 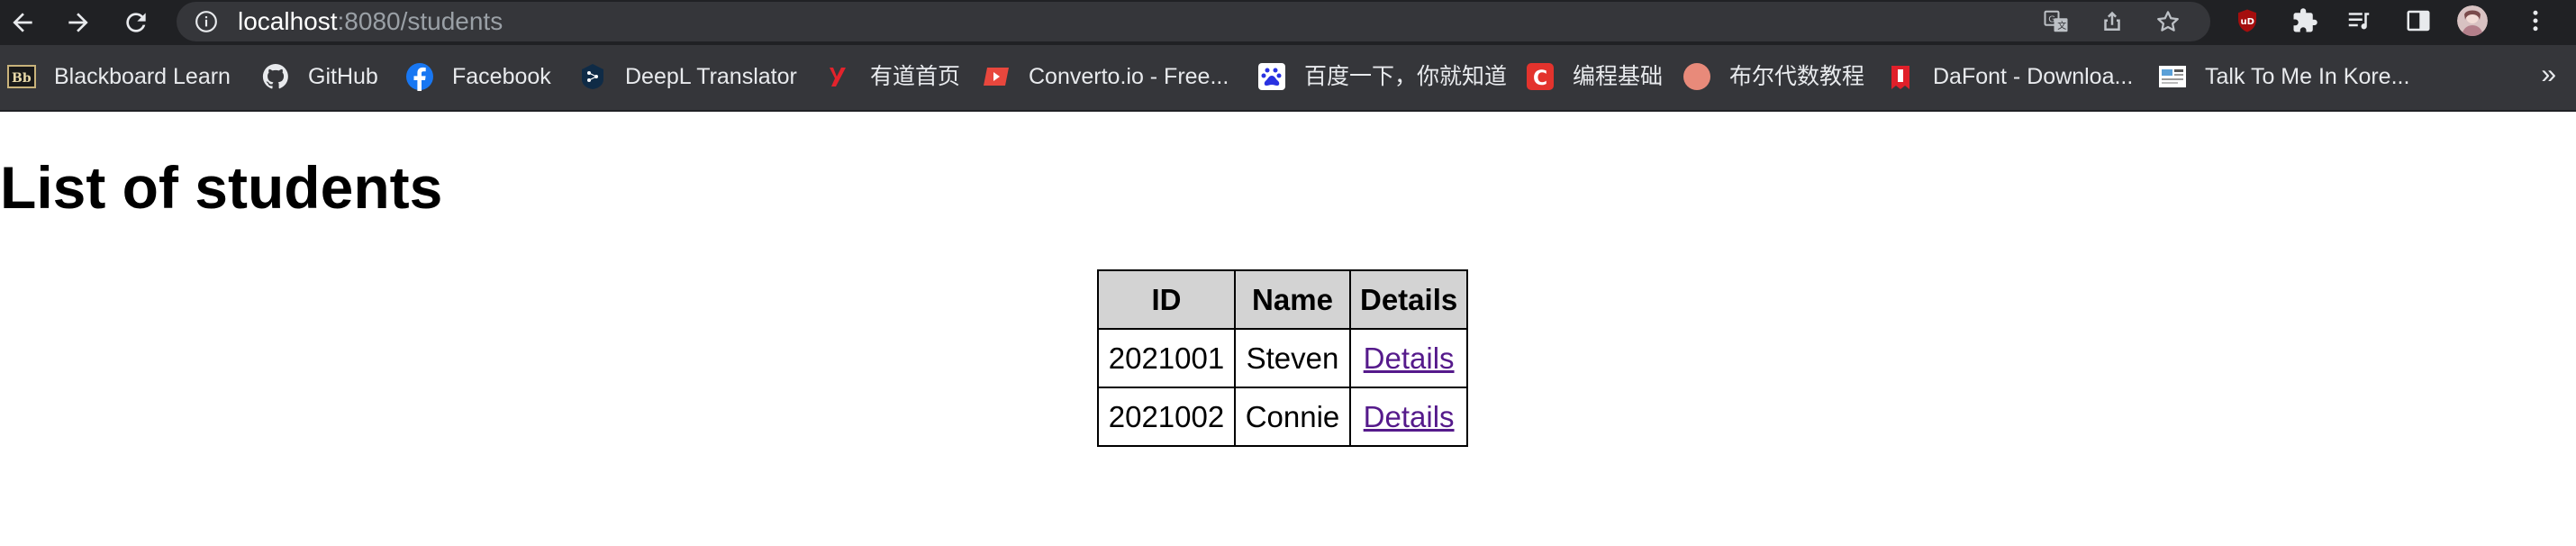 I want to click on cell-id: 2021001, so click(x=1166, y=358).